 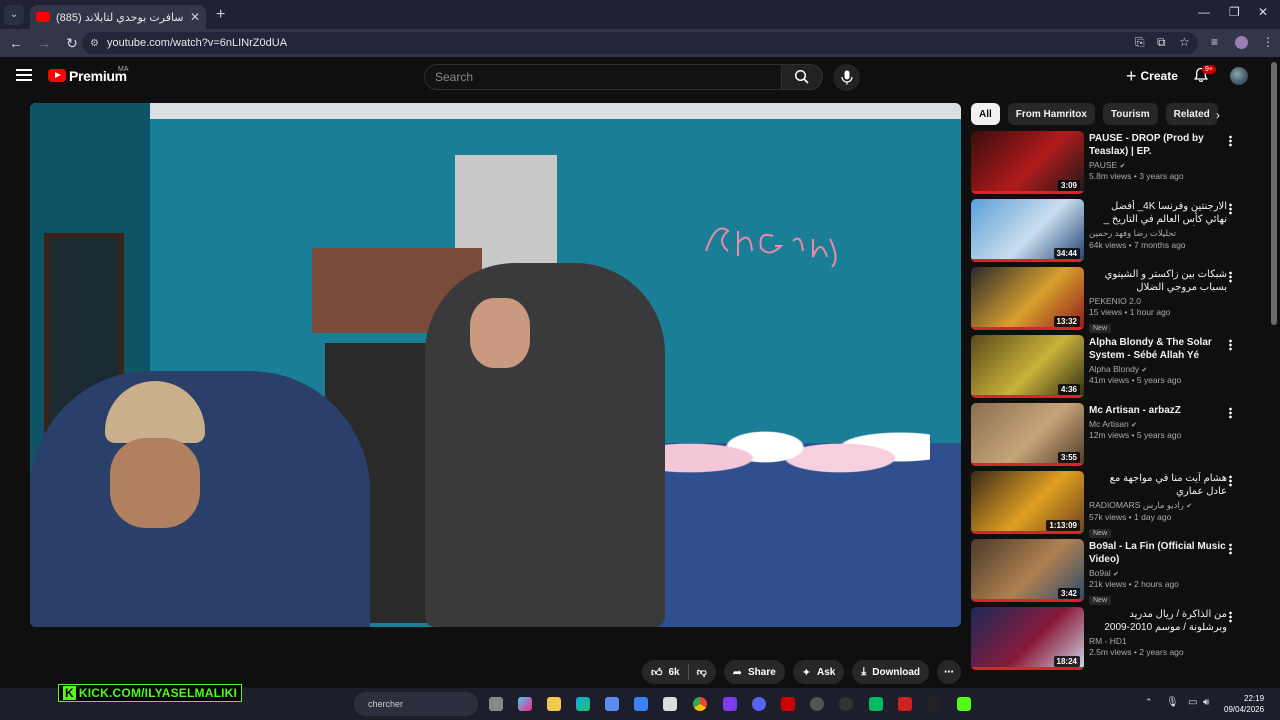 I want to click on address-bar: ⚙ youtube.com/watch?v=6nLINrZ0dUA, so click(x=640, y=43).